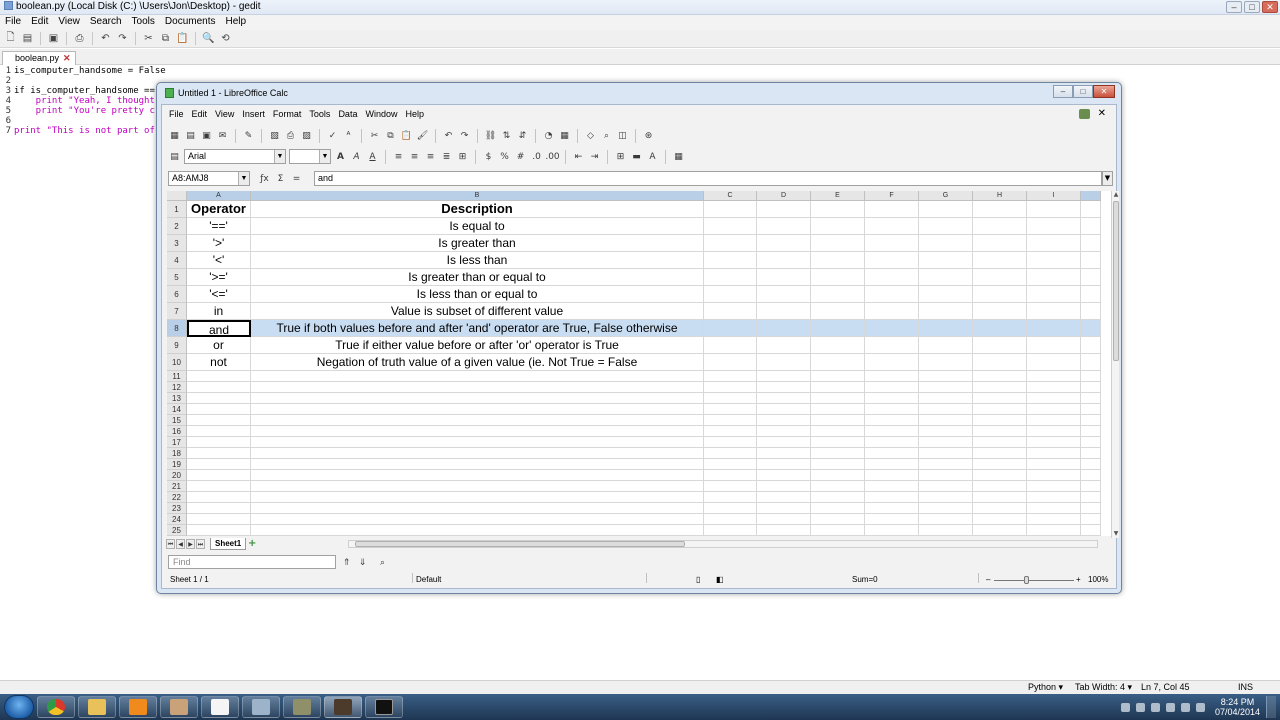 Image resolution: width=1280 pixels, height=720 pixels. I want to click on sheet-tab-sheet1: Sheet1, so click(228, 544).